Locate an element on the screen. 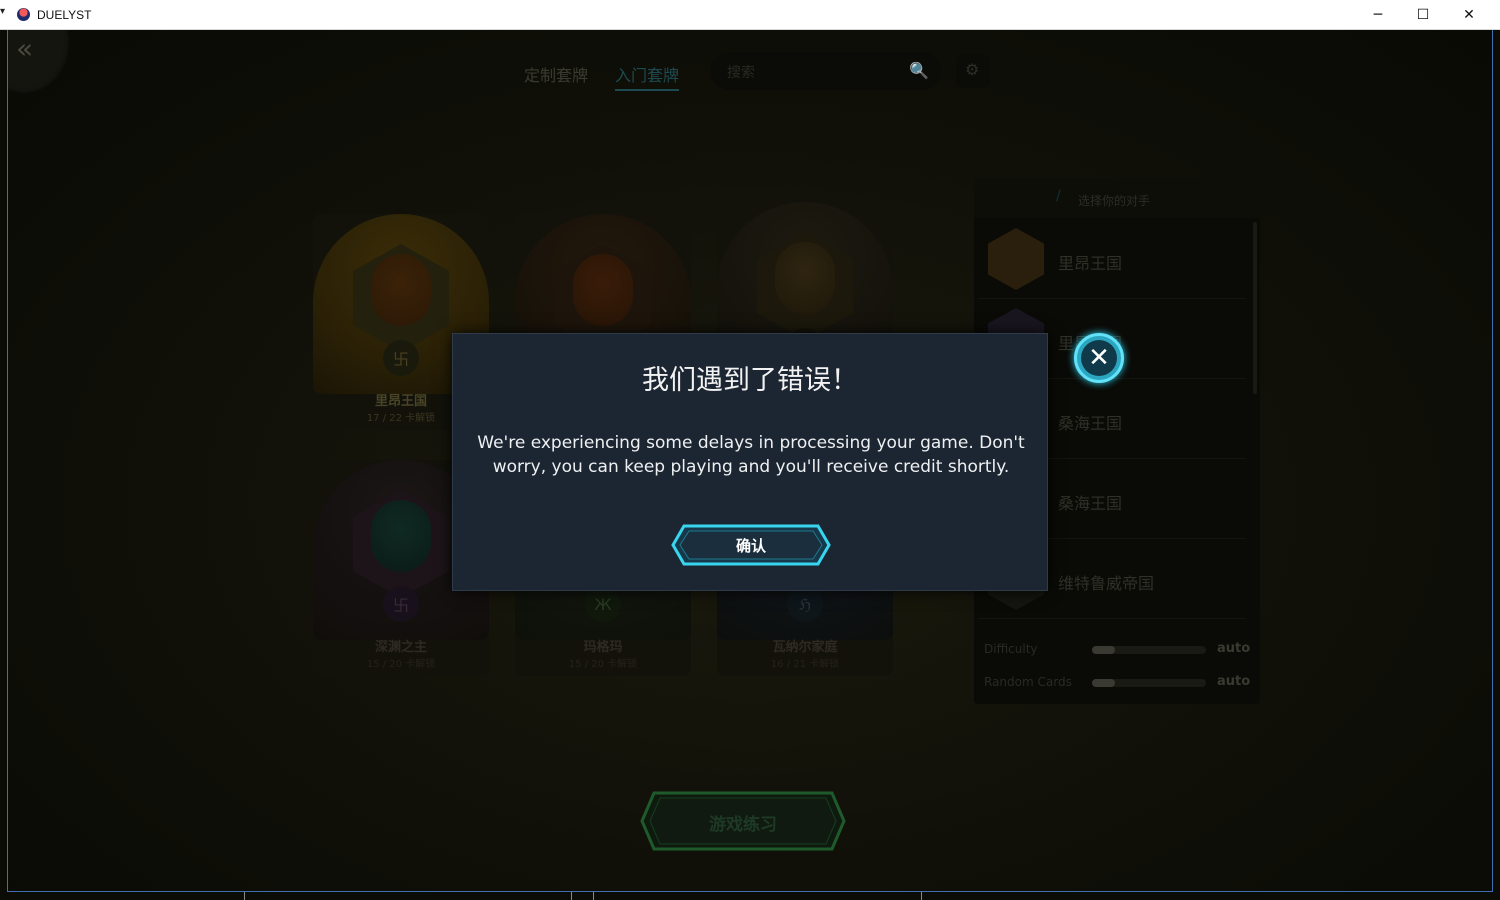 The image size is (1500, 900). close-icon: ✕ is located at coordinates (1099, 358).